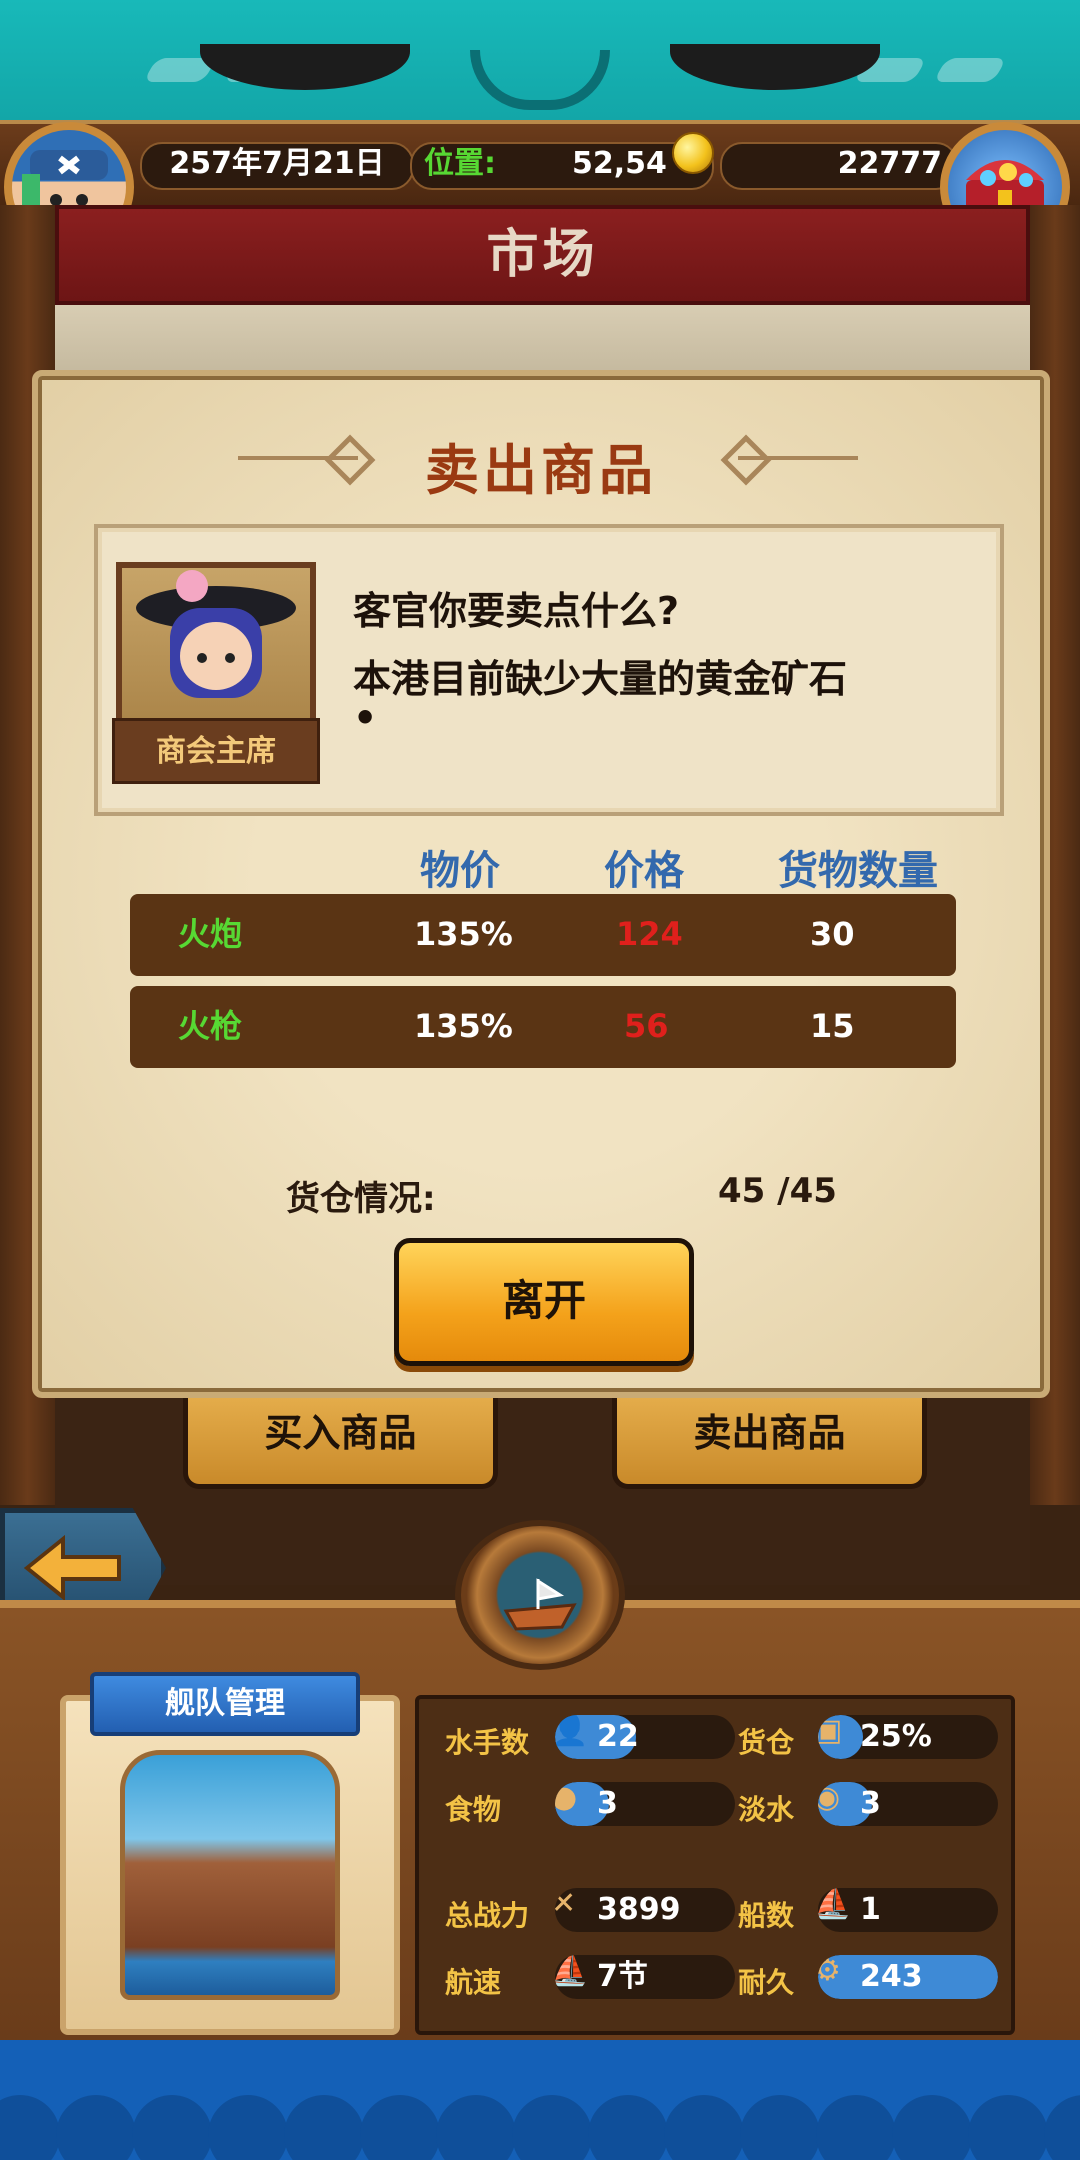  Describe the element at coordinates (543, 1027) in the screenshot. I see `goods-row: 火枪 135% 56 15` at that location.